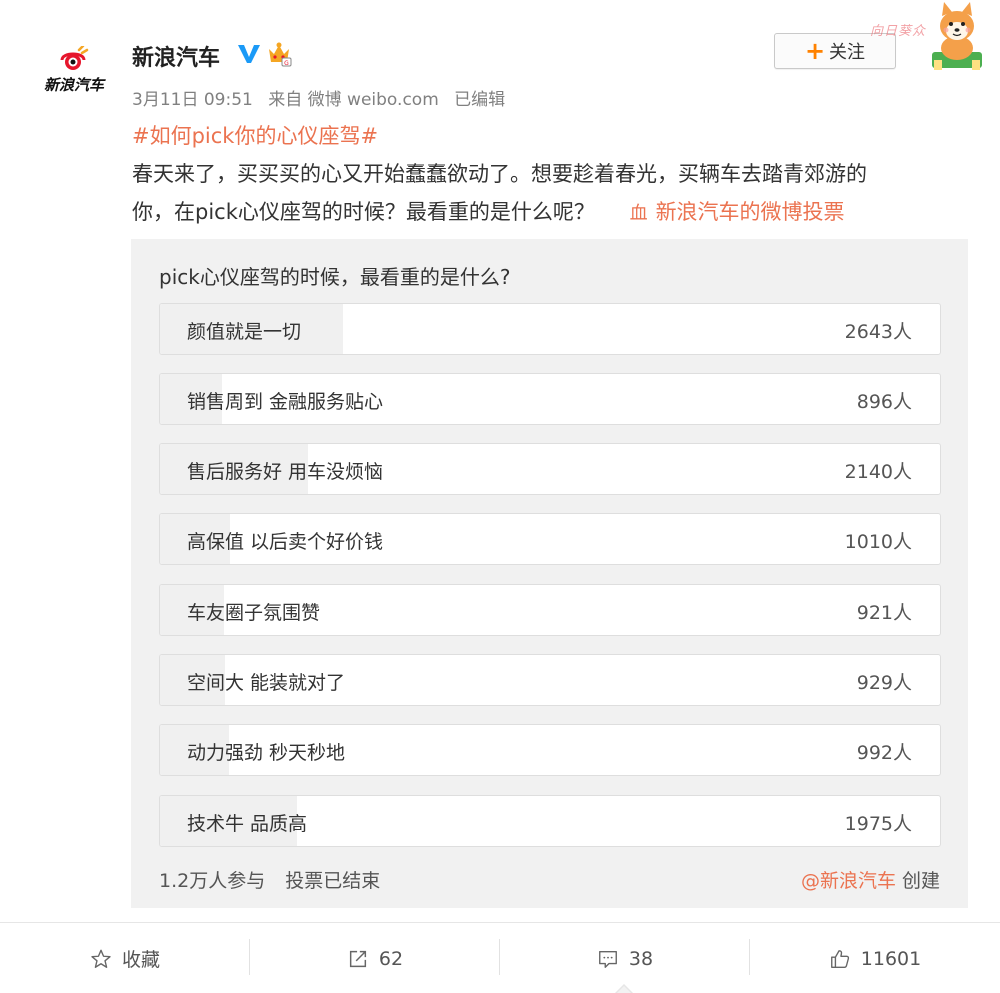 This screenshot has width=1000, height=993. Describe the element at coordinates (357, 958) in the screenshot. I see `repost-icon` at that location.